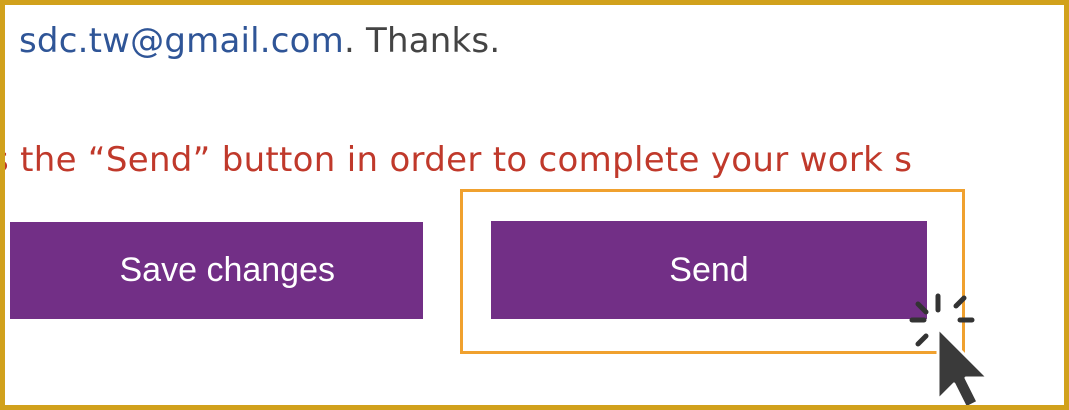 This screenshot has height=410, width=1069. I want to click on send-button: Send, so click(709, 270).